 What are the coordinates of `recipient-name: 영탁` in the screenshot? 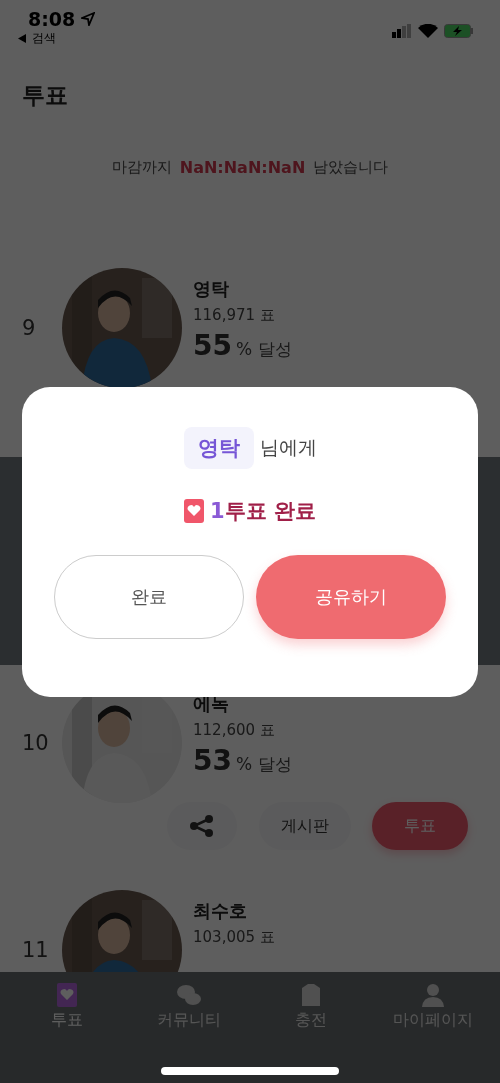 It's located at (218, 448).